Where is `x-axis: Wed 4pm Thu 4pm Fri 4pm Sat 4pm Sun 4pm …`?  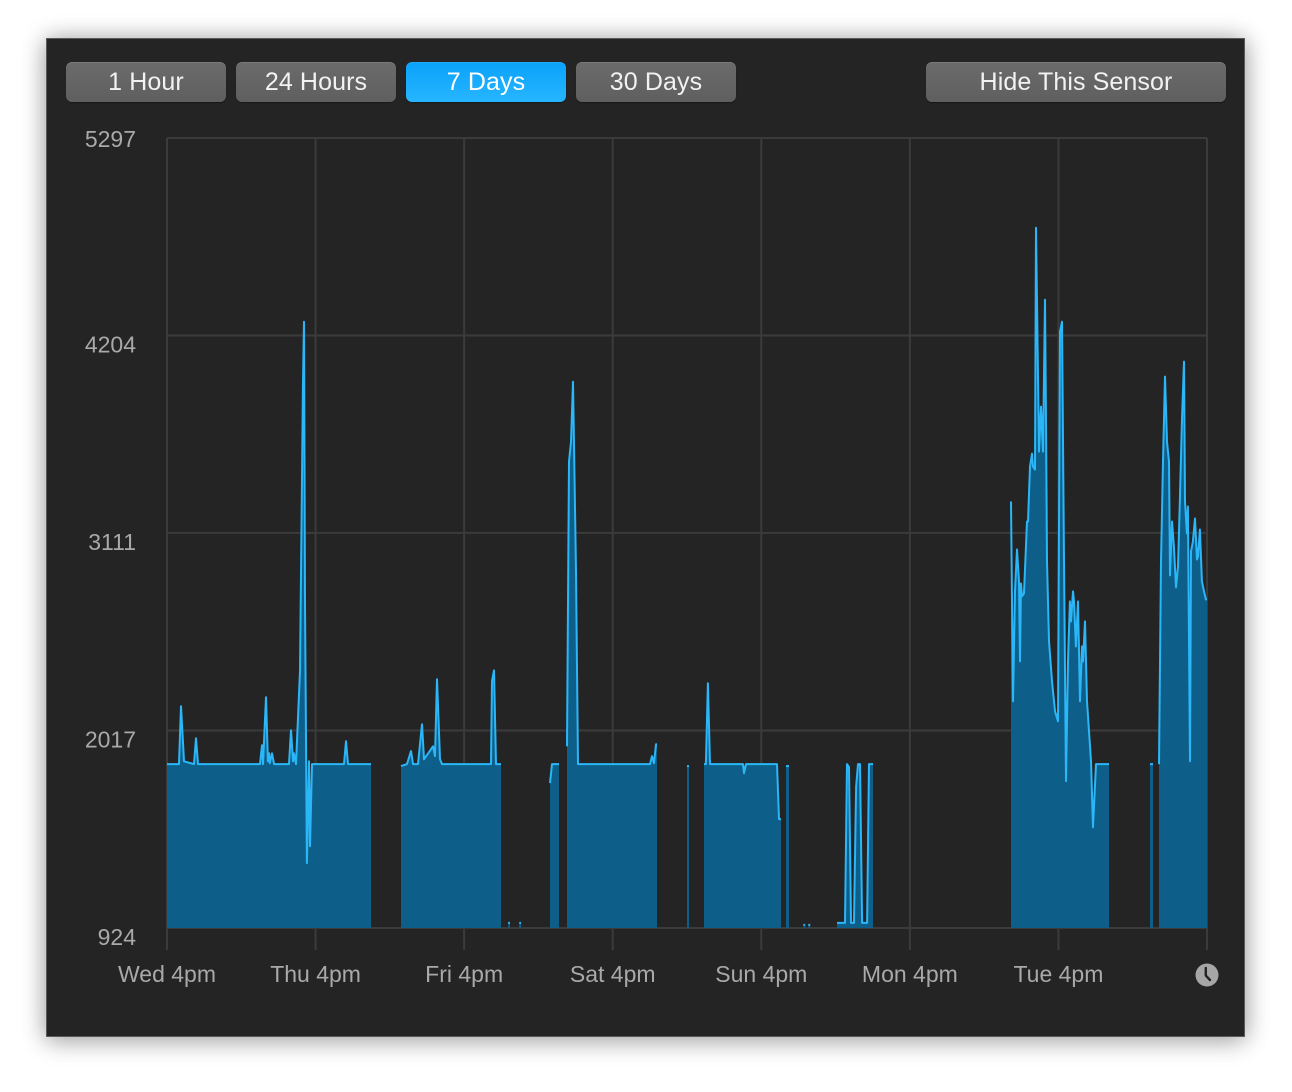 x-axis: Wed 4pm Thu 4pm Fri 4pm Sat 4pm Sun 4pm … is located at coordinates (610, 974).